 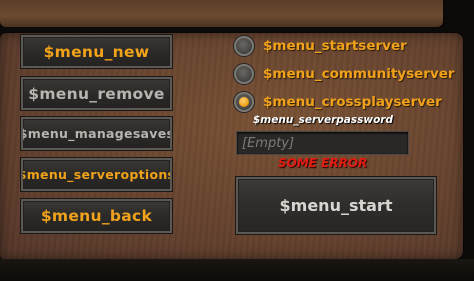 I want to click on back-button: $menu_back, so click(x=96, y=216).